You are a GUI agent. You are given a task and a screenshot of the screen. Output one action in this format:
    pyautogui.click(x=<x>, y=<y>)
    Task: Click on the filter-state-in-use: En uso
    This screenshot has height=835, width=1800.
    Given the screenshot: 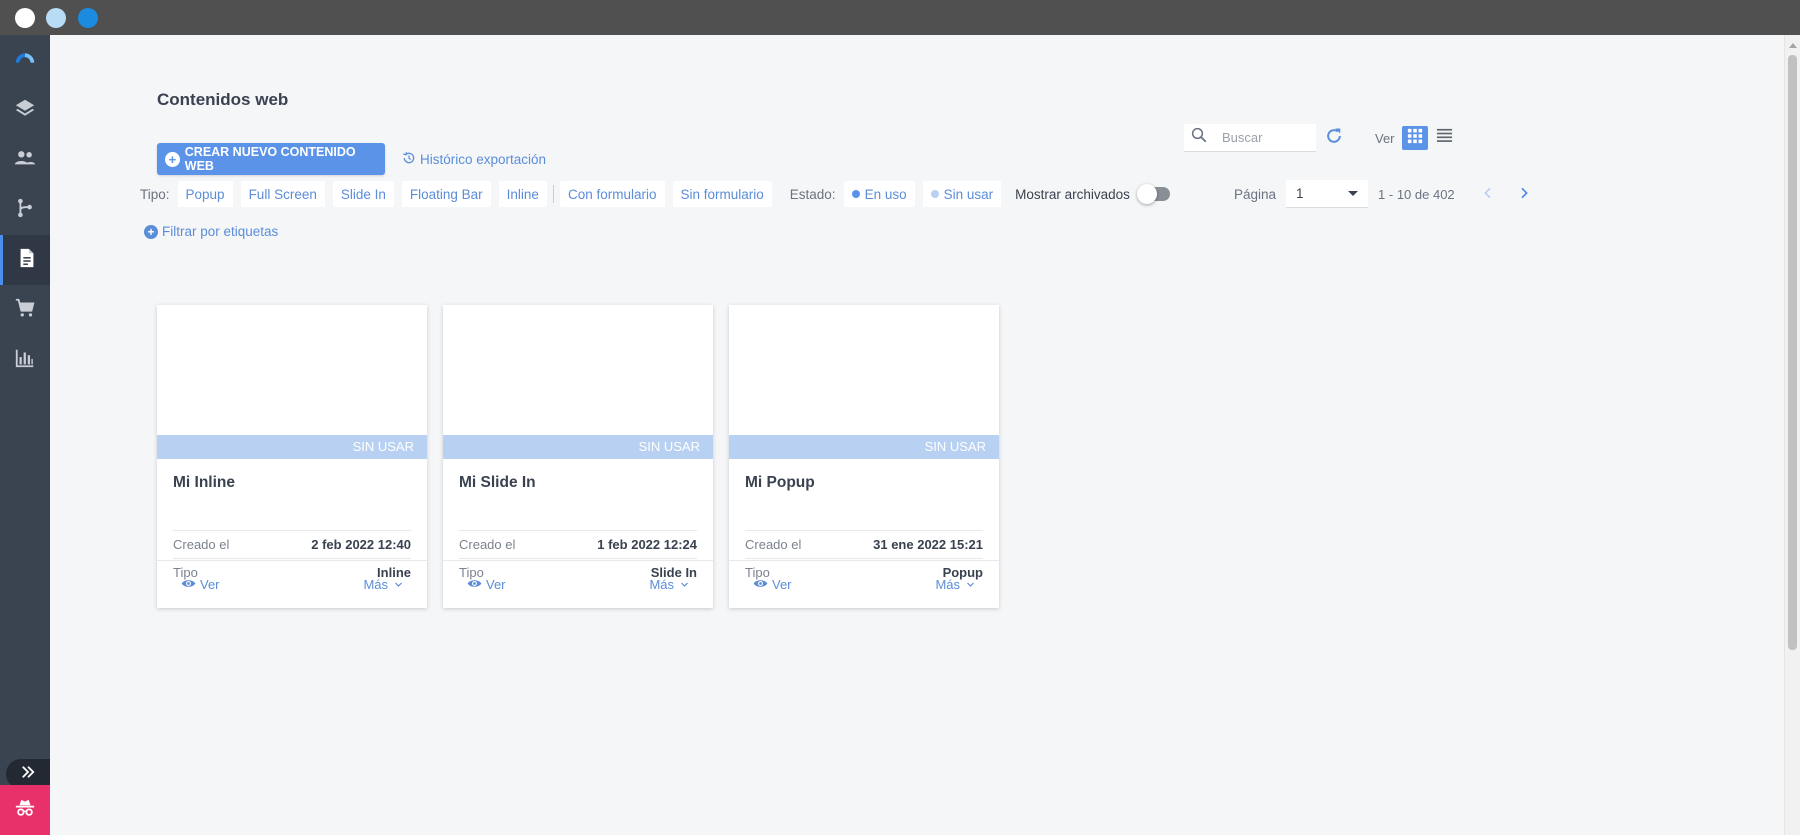 What is the action you would take?
    pyautogui.click(x=879, y=194)
    